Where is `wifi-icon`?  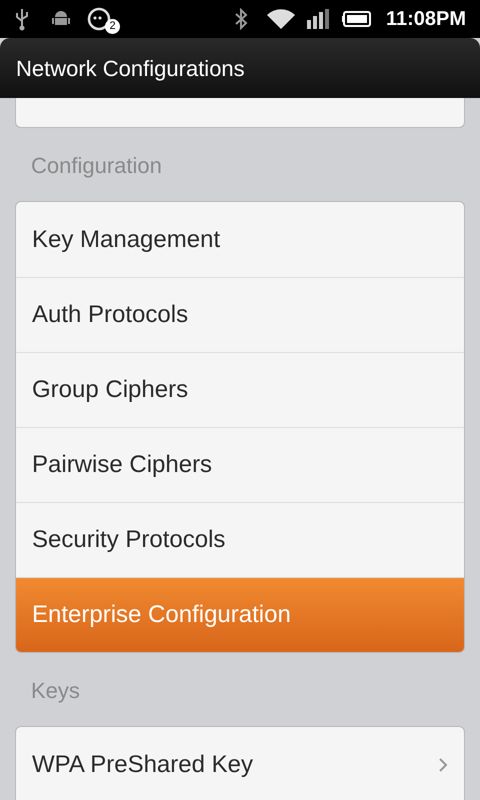 wifi-icon is located at coordinates (281, 19).